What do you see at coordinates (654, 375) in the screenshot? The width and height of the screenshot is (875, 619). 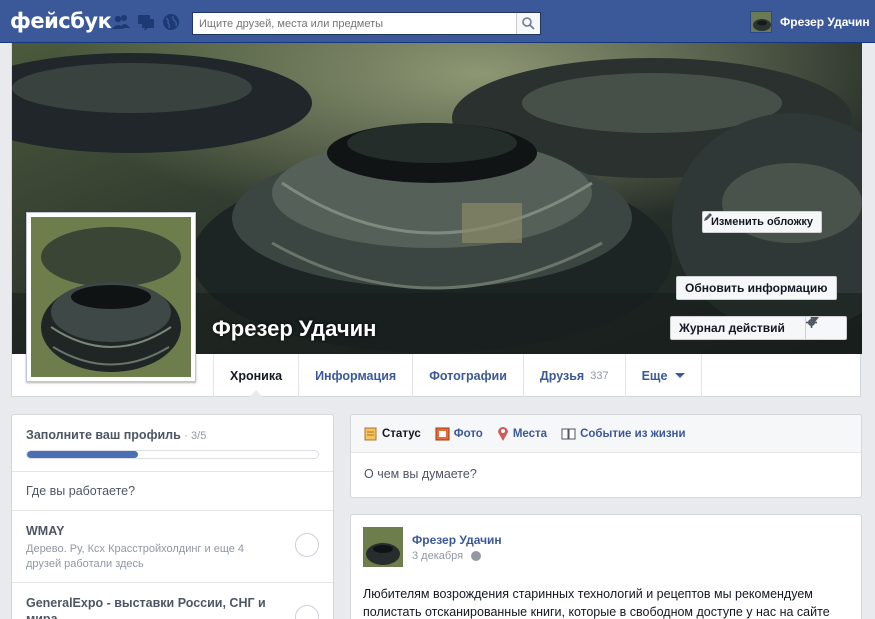 I see `tab-label: Еще` at bounding box center [654, 375].